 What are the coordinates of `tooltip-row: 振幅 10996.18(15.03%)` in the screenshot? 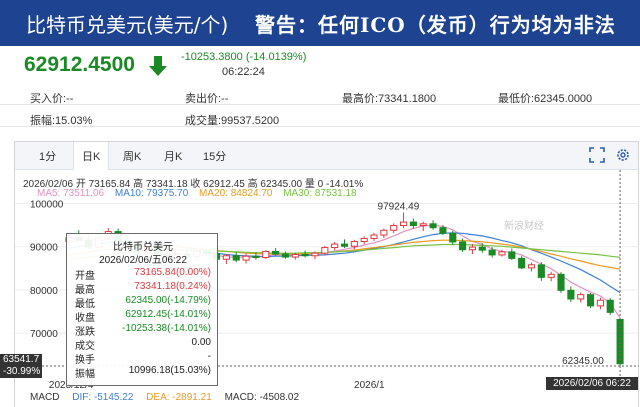 It's located at (145, 372).